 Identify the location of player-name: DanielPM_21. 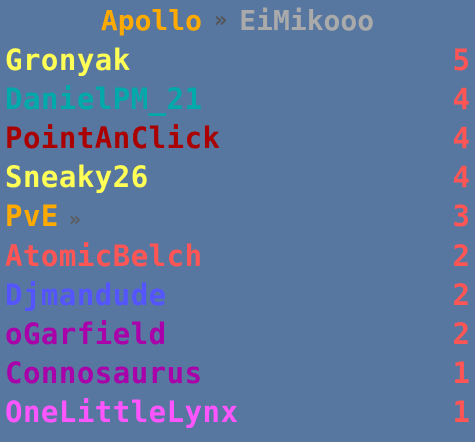
(104, 98).